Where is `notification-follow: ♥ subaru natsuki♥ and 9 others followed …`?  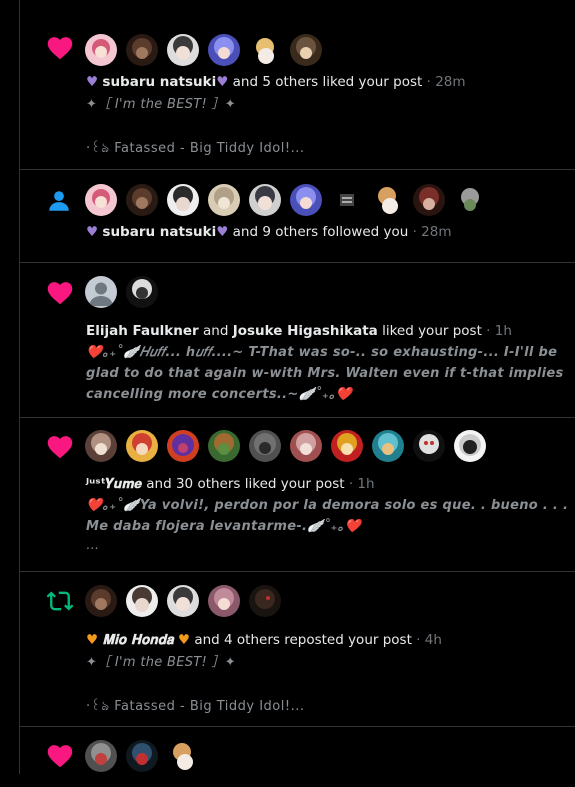
notification-follow: ♥ subaru natsuki♥ and 9 others followed … is located at coordinates (297, 216).